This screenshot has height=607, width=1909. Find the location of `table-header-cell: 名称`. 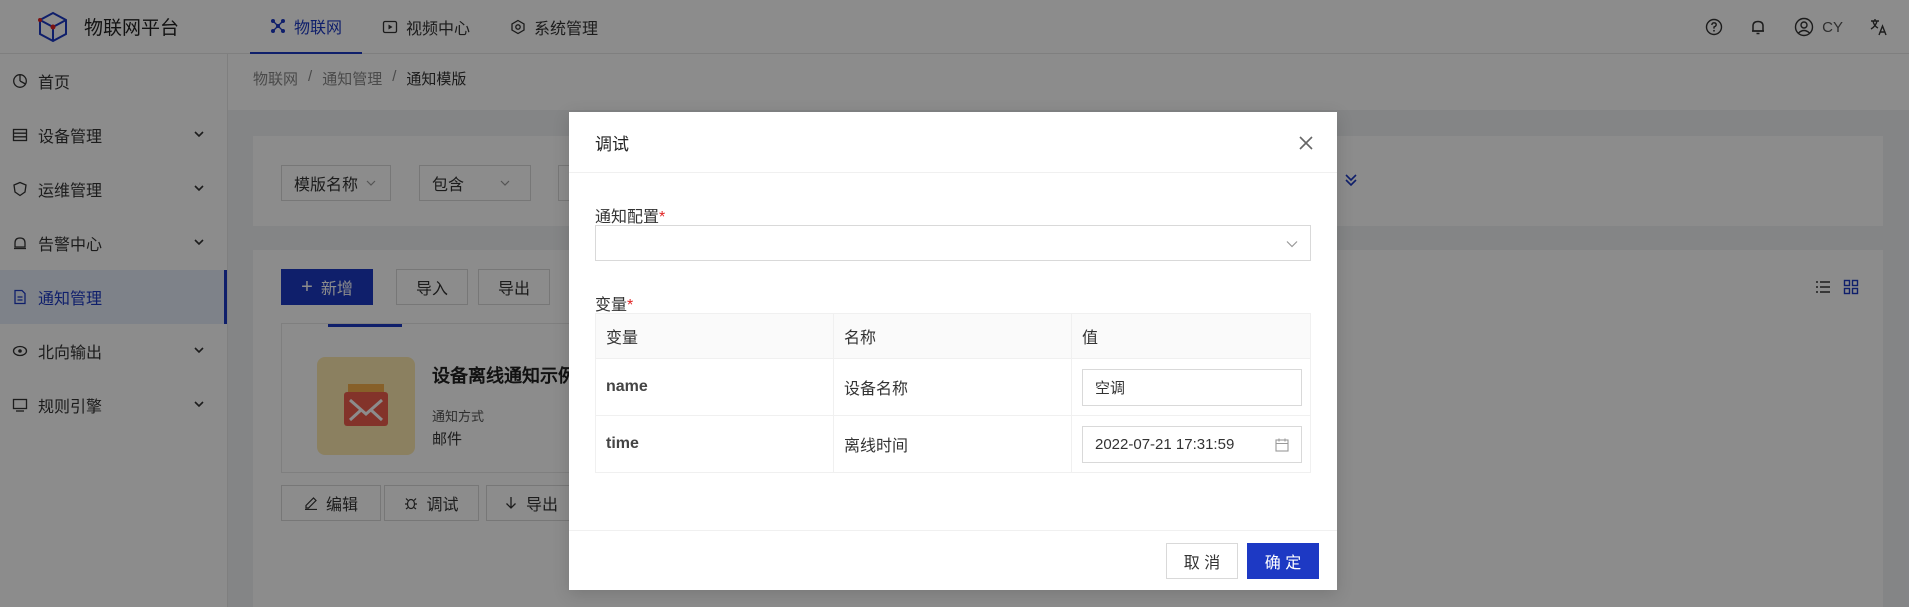

table-header-cell: 名称 is located at coordinates (952, 336).